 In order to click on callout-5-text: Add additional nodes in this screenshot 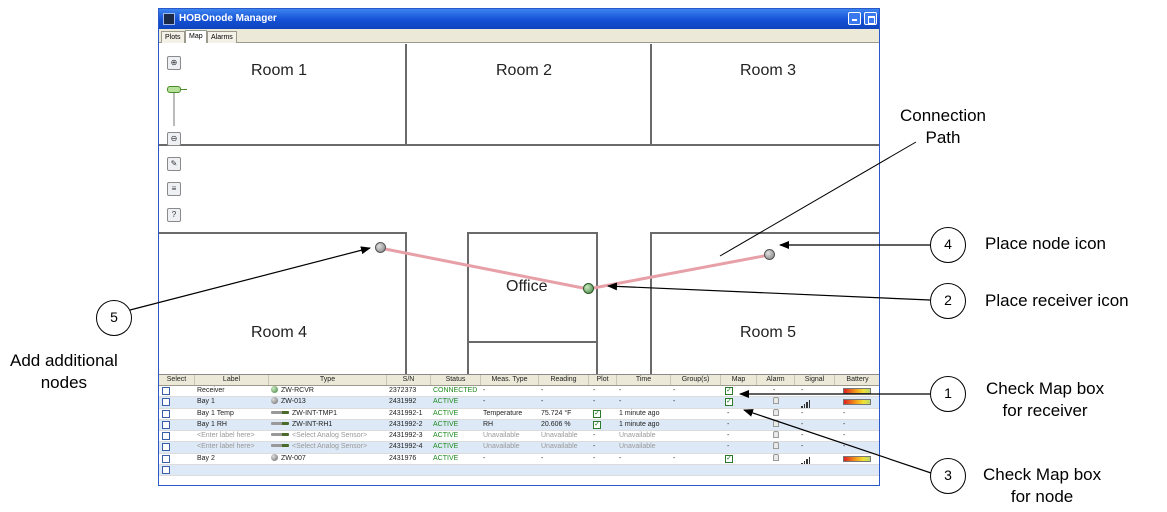, I will do `click(64, 371)`.